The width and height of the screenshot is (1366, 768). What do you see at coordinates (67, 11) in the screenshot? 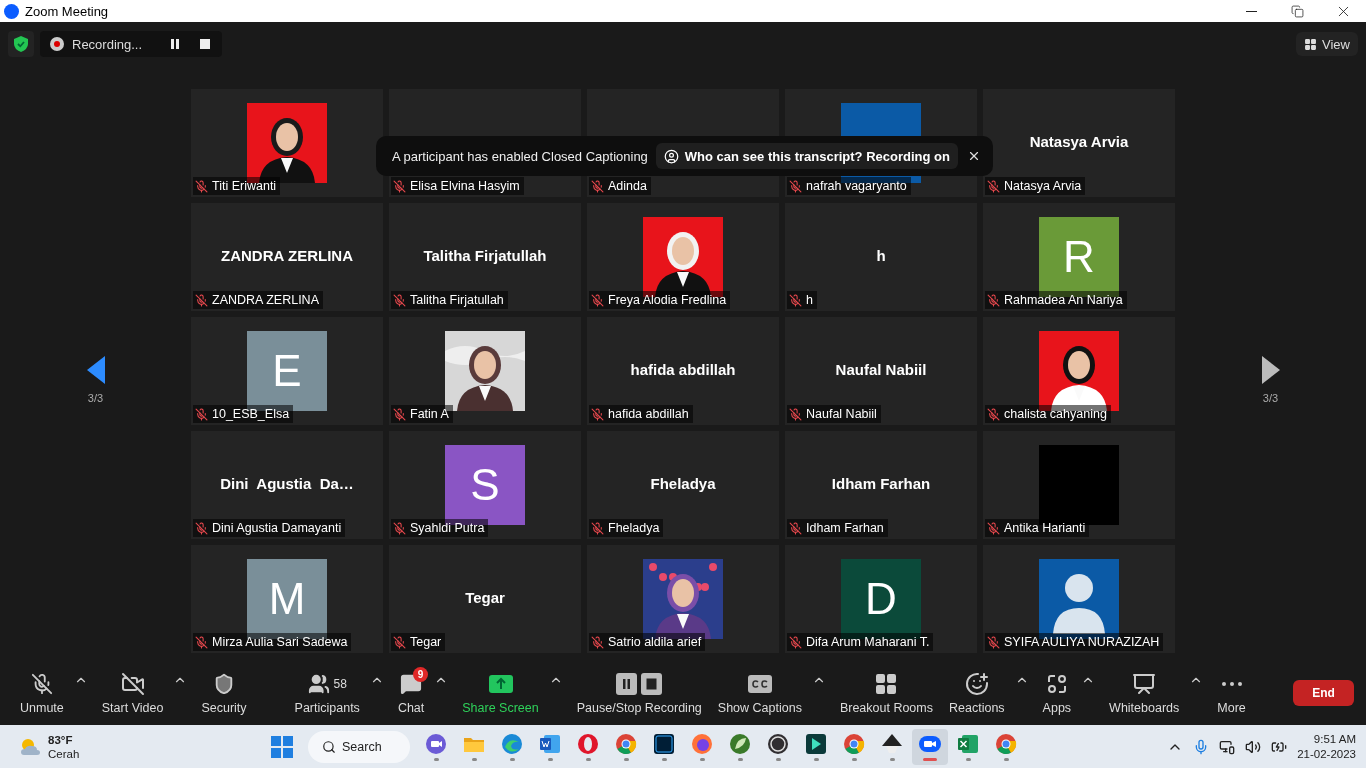
I see `window-title: Zoom Meeting` at bounding box center [67, 11].